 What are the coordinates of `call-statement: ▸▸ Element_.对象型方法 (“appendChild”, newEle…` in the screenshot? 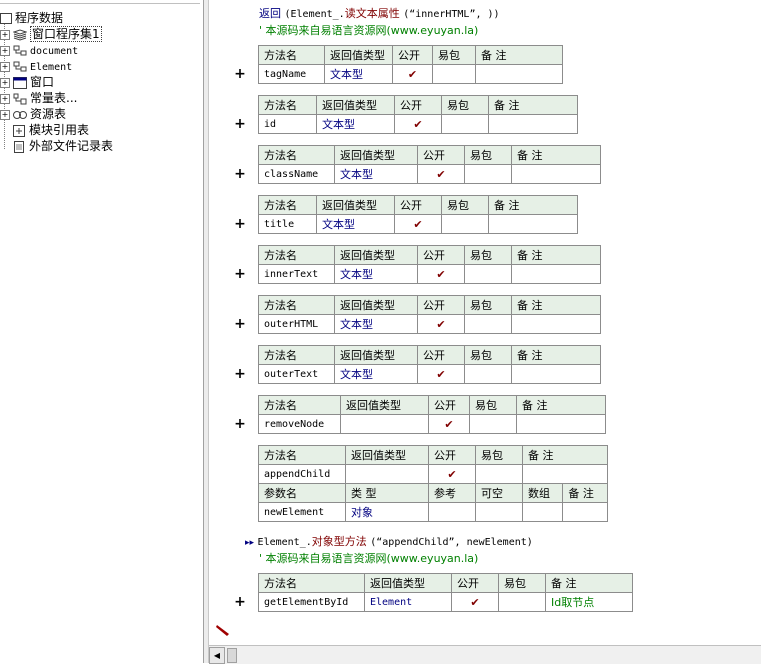 It's located at (389, 541).